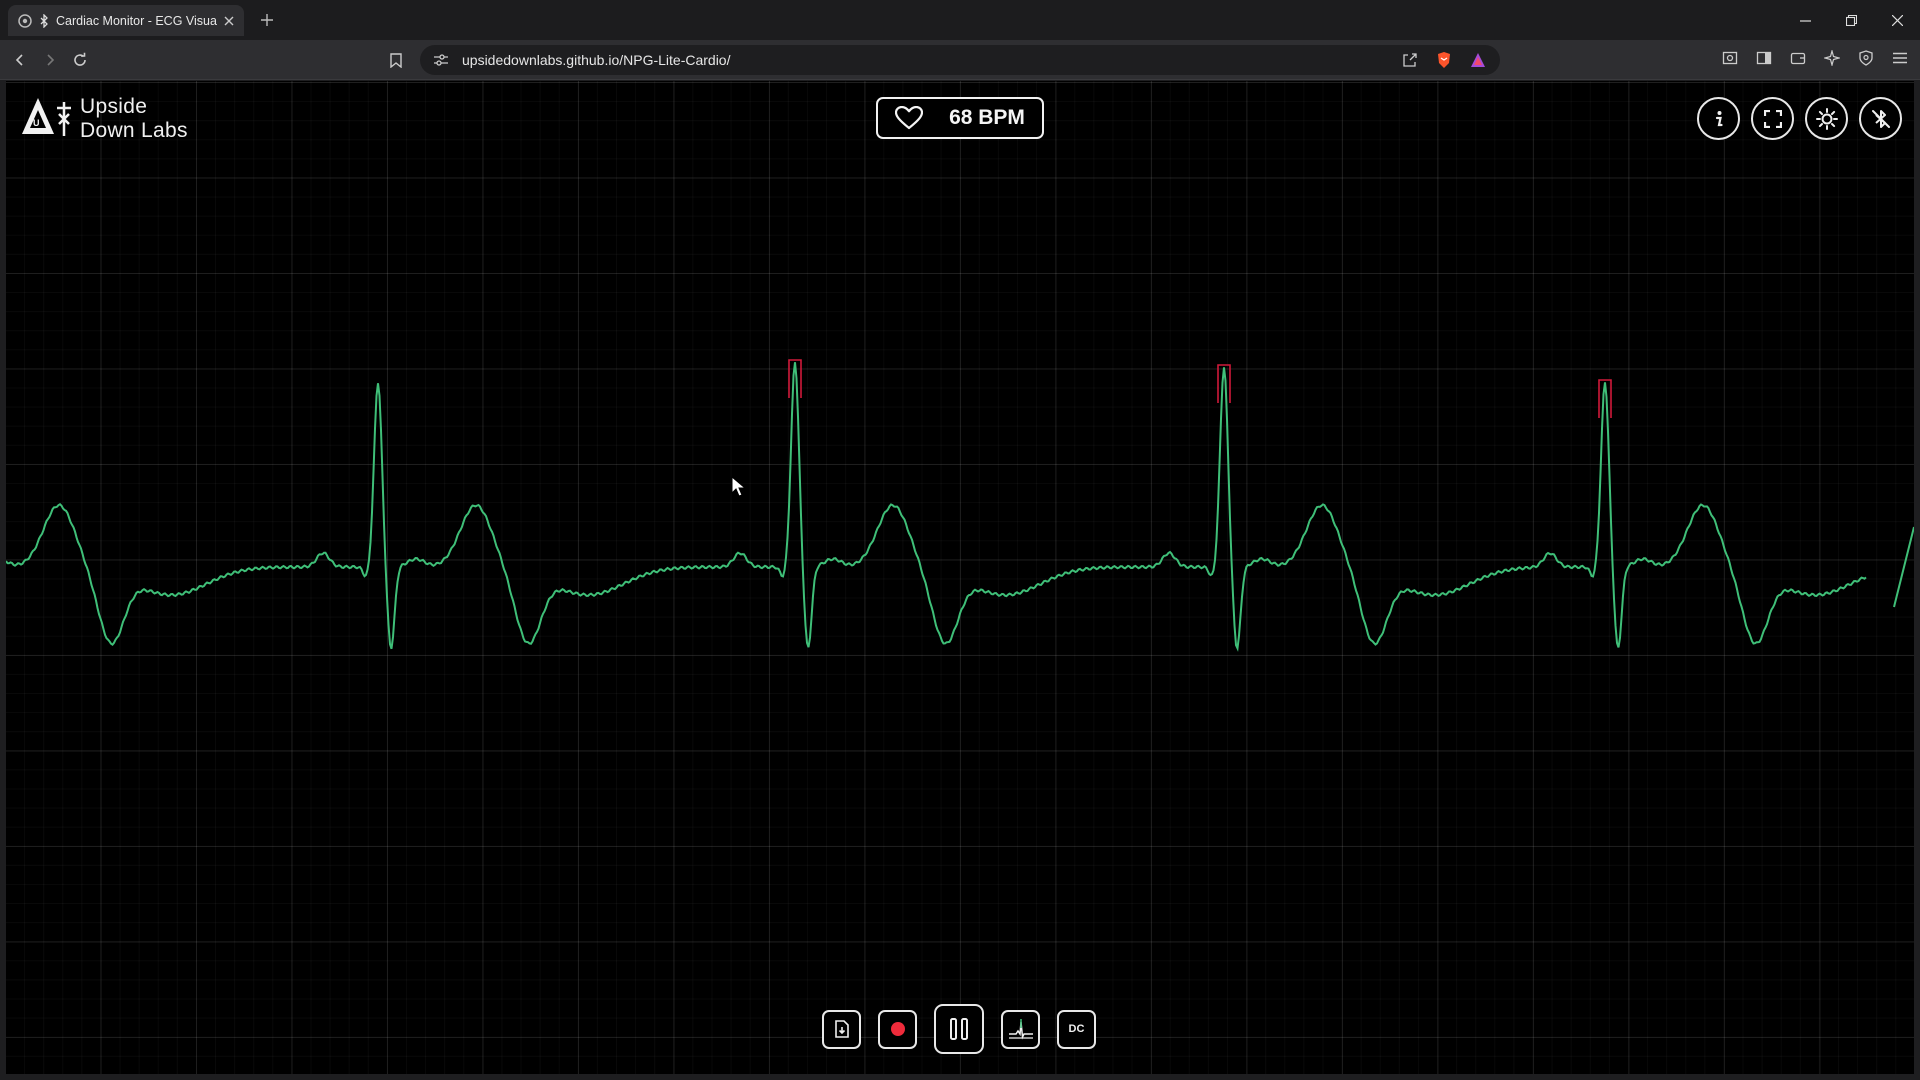 This screenshot has height=1080, width=1920. I want to click on theme-toggle-button, so click(1826, 118).